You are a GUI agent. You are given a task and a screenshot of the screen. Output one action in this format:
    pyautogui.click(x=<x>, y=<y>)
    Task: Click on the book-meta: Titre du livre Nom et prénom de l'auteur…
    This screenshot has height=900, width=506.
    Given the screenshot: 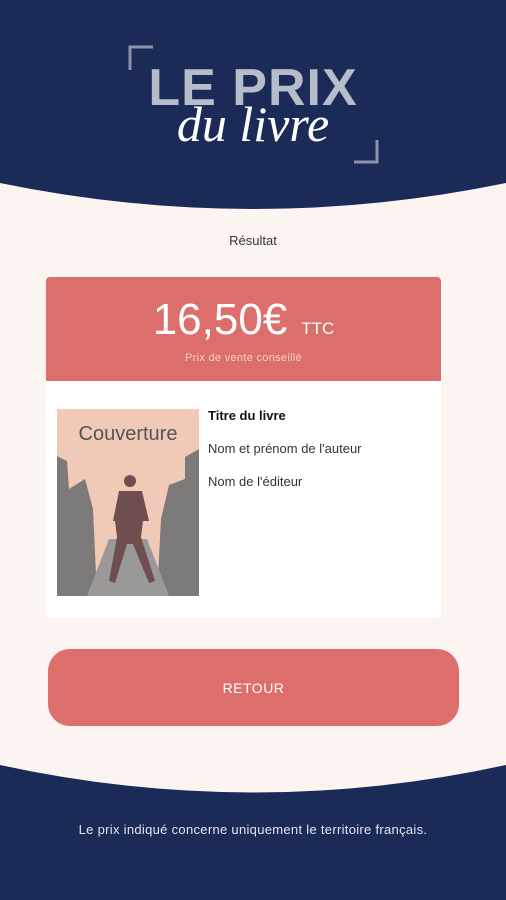 What is the action you would take?
    pyautogui.click(x=320, y=448)
    